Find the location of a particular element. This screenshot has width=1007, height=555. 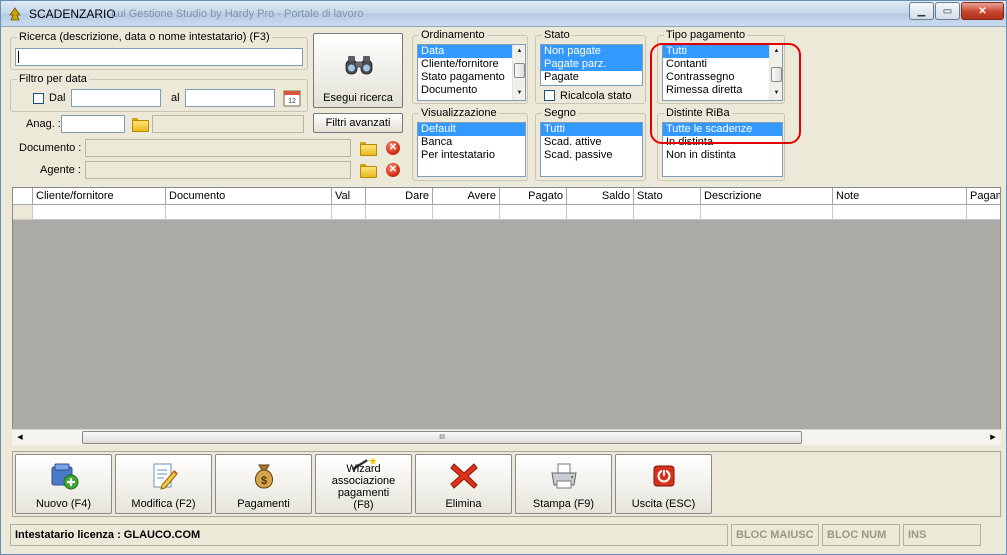

advanced-filters-button: Filtri avanzati is located at coordinates (358, 123).